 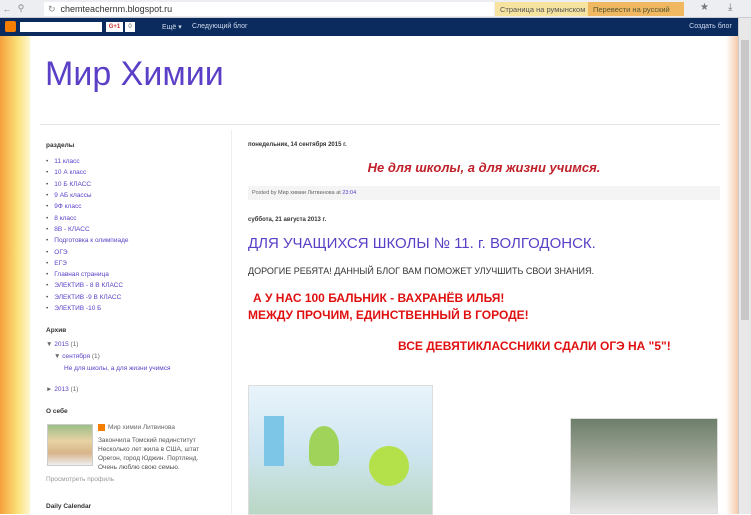 I want to click on sidebar-item-label: 8 класс, so click(x=65, y=218).